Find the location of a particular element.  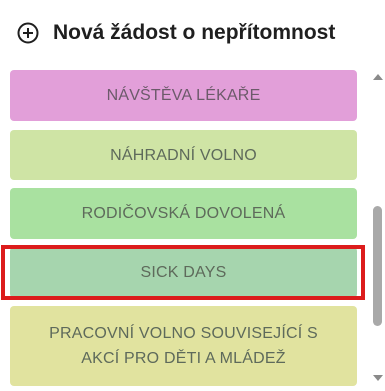

absence-type-sick-days: SICK DAYS is located at coordinates (183, 272).